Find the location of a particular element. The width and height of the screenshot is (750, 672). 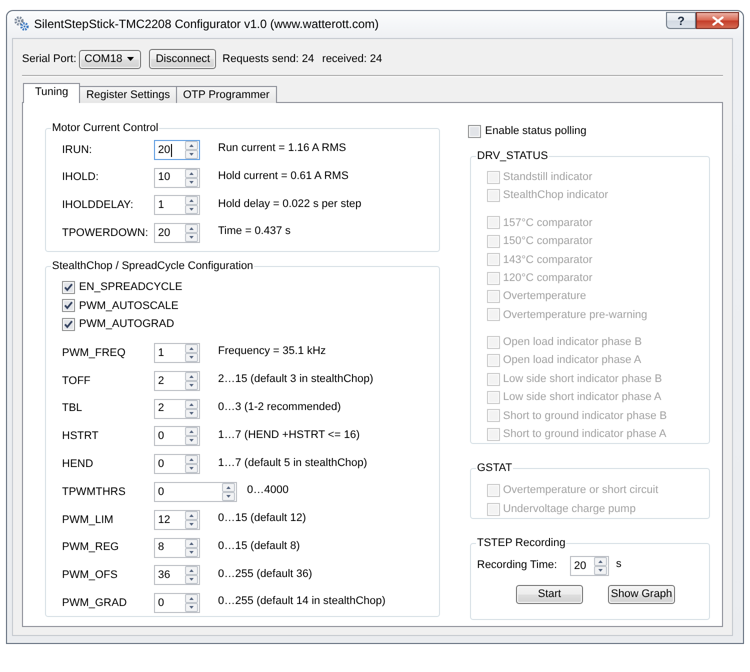

checkbox-label: StealthChop indicator is located at coordinates (555, 196).